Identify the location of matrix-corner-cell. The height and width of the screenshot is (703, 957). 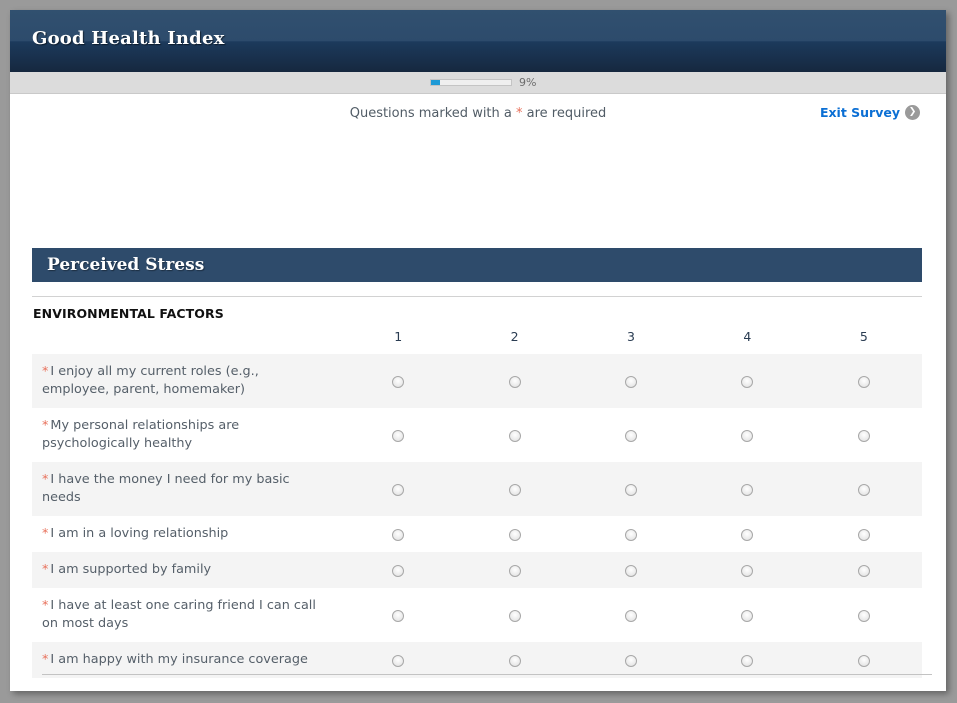
(186, 341).